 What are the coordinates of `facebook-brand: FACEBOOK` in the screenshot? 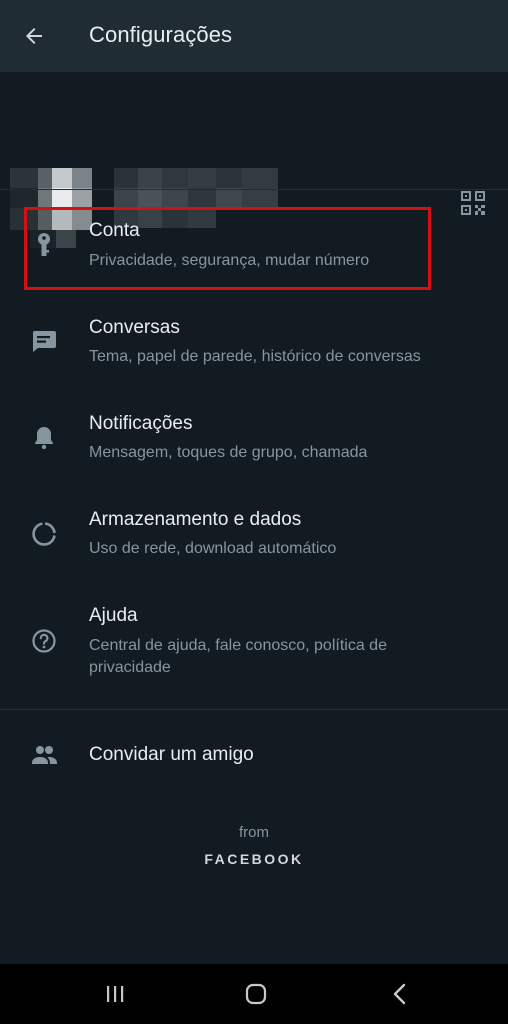 It's located at (254, 859).